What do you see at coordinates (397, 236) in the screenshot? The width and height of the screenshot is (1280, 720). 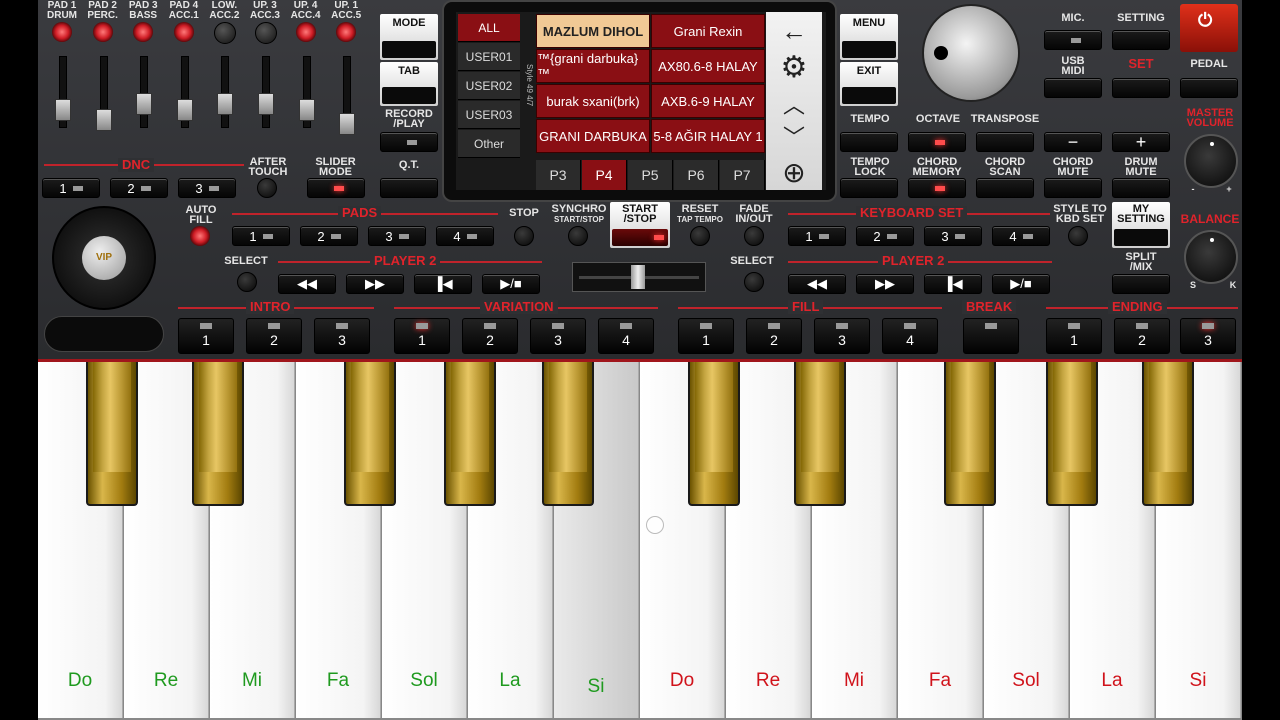 I see `pad-button-3: 3` at bounding box center [397, 236].